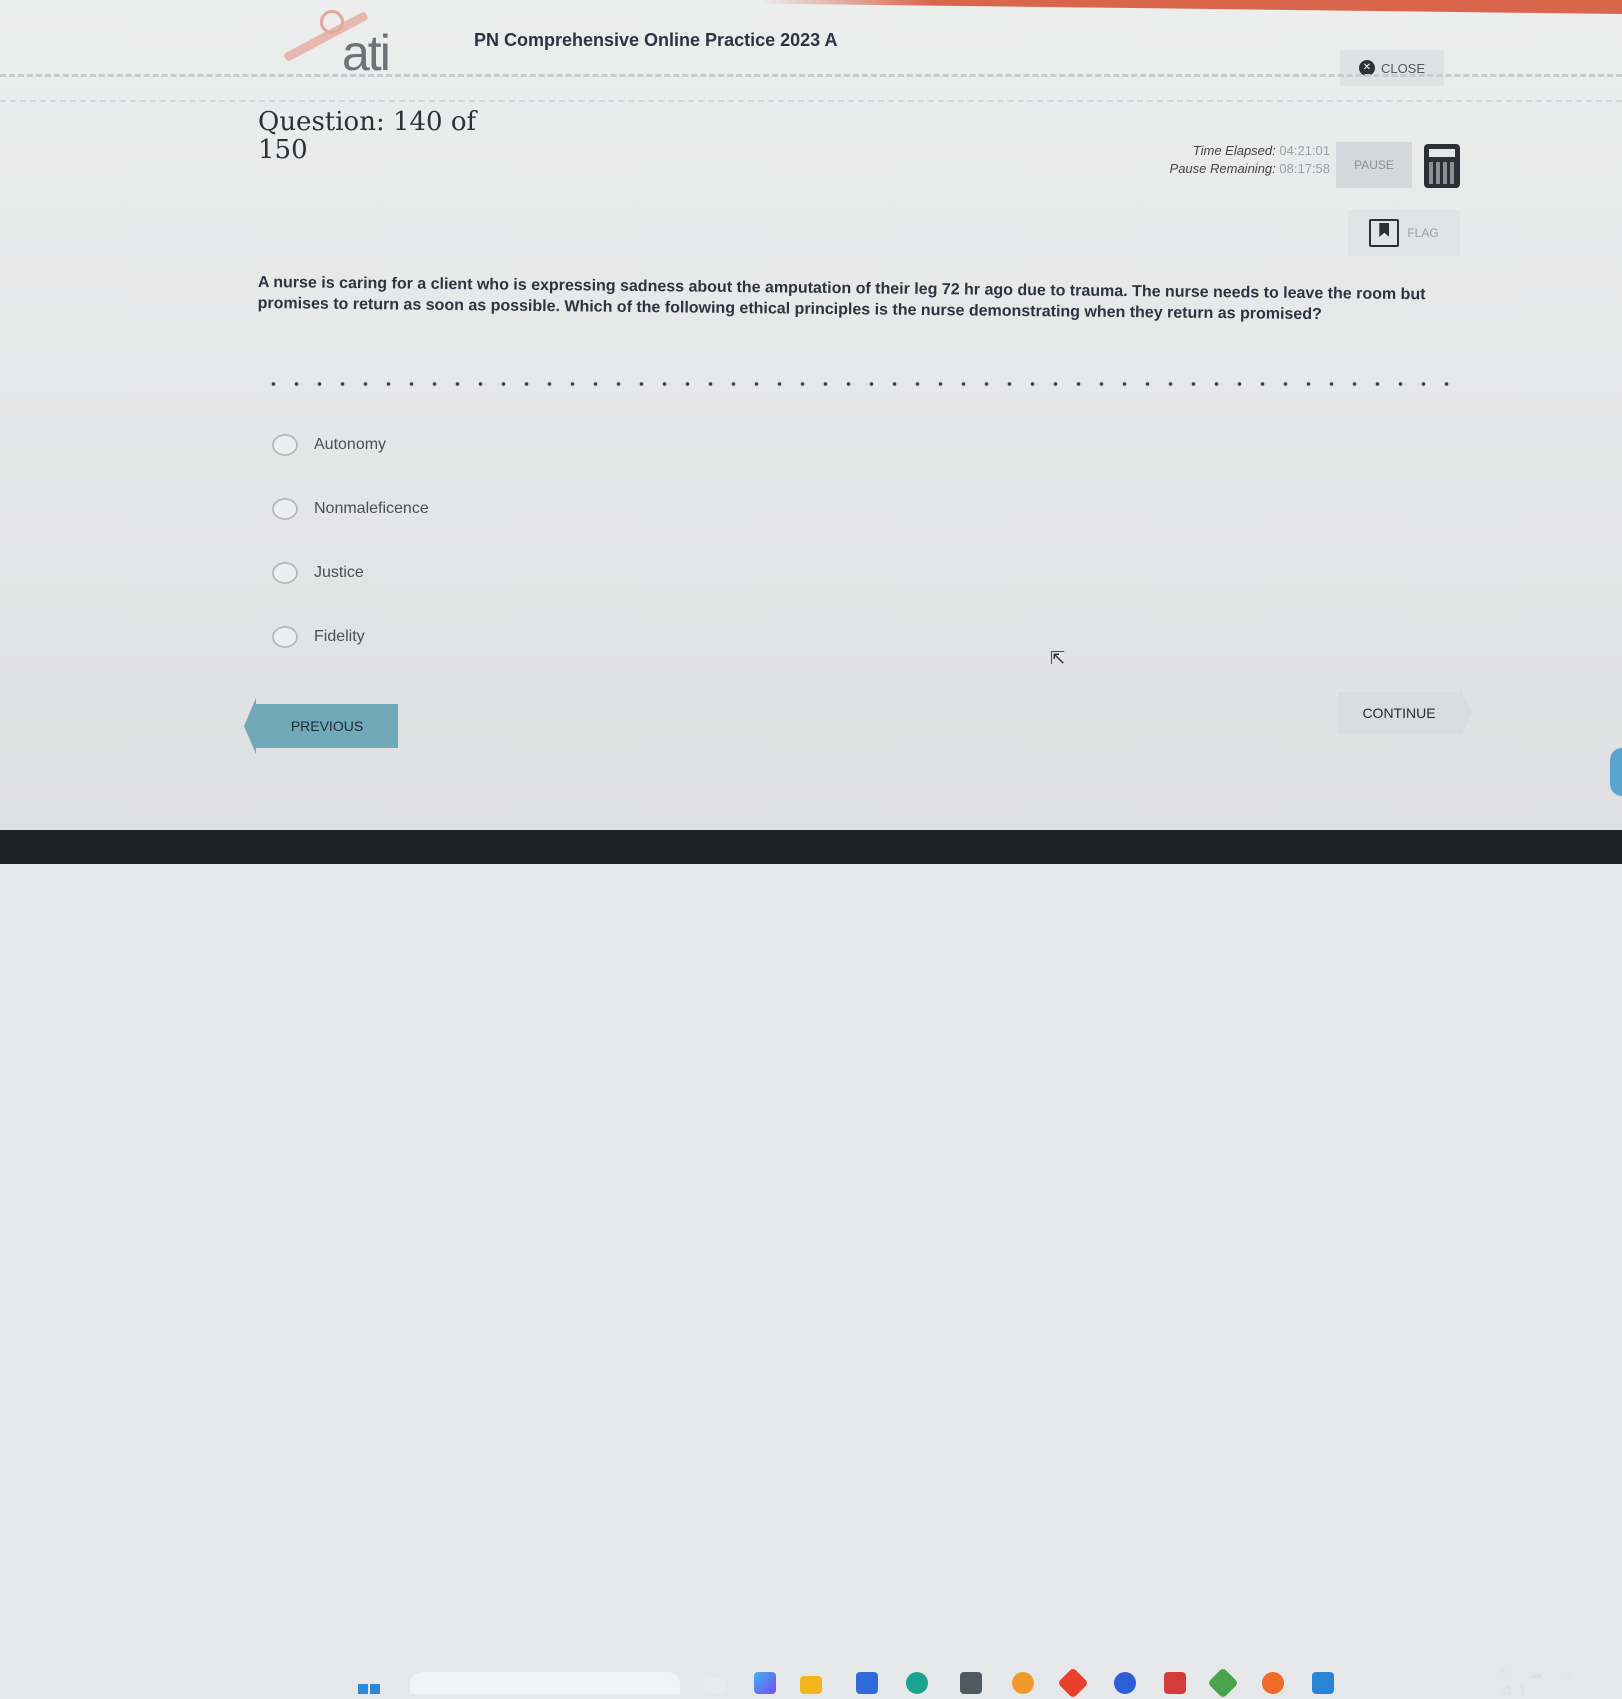 This screenshot has height=1699, width=1622. Describe the element at coordinates (1405, 713) in the screenshot. I see `continue-button: CONTINUE` at that location.